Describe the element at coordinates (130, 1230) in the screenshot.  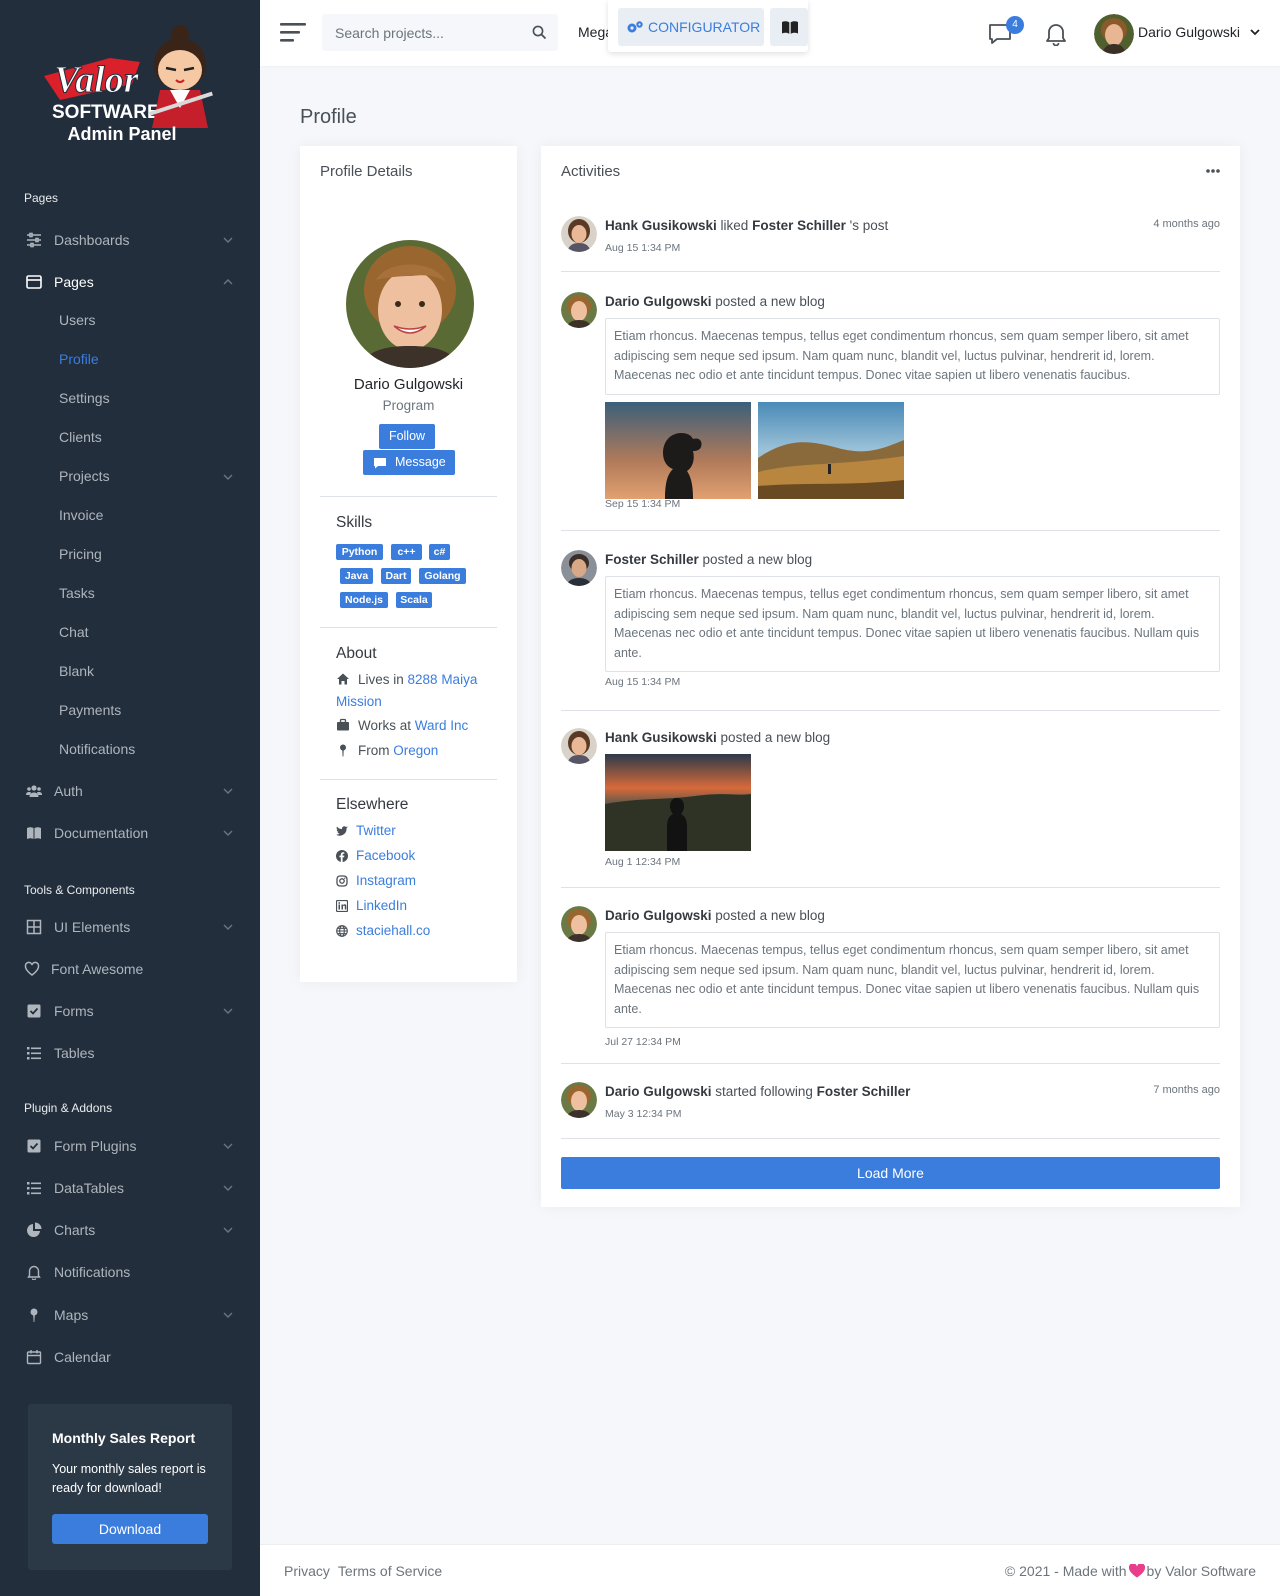
I see `sidebar-item-charts: Charts` at that location.